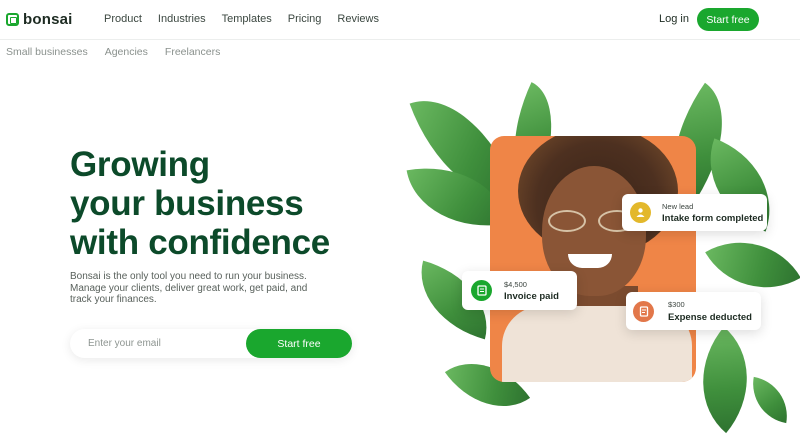 This screenshot has width=800, height=437. Describe the element at coordinates (12, 19) in the screenshot. I see `bonsai-logo-icon` at that location.